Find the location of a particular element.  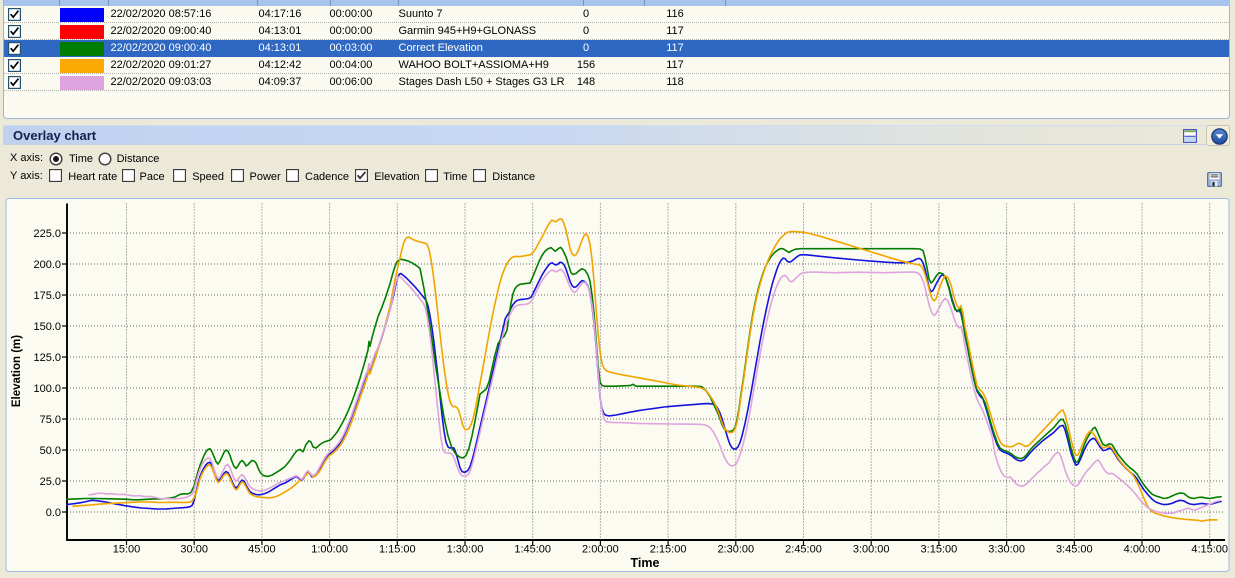

svg-text: 125.0 is located at coordinates (47, 358).